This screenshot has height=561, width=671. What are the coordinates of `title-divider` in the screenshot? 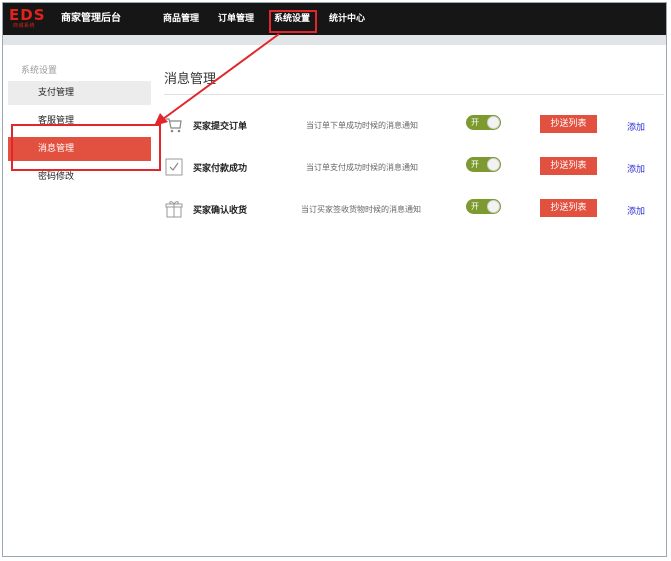 It's located at (414, 94).